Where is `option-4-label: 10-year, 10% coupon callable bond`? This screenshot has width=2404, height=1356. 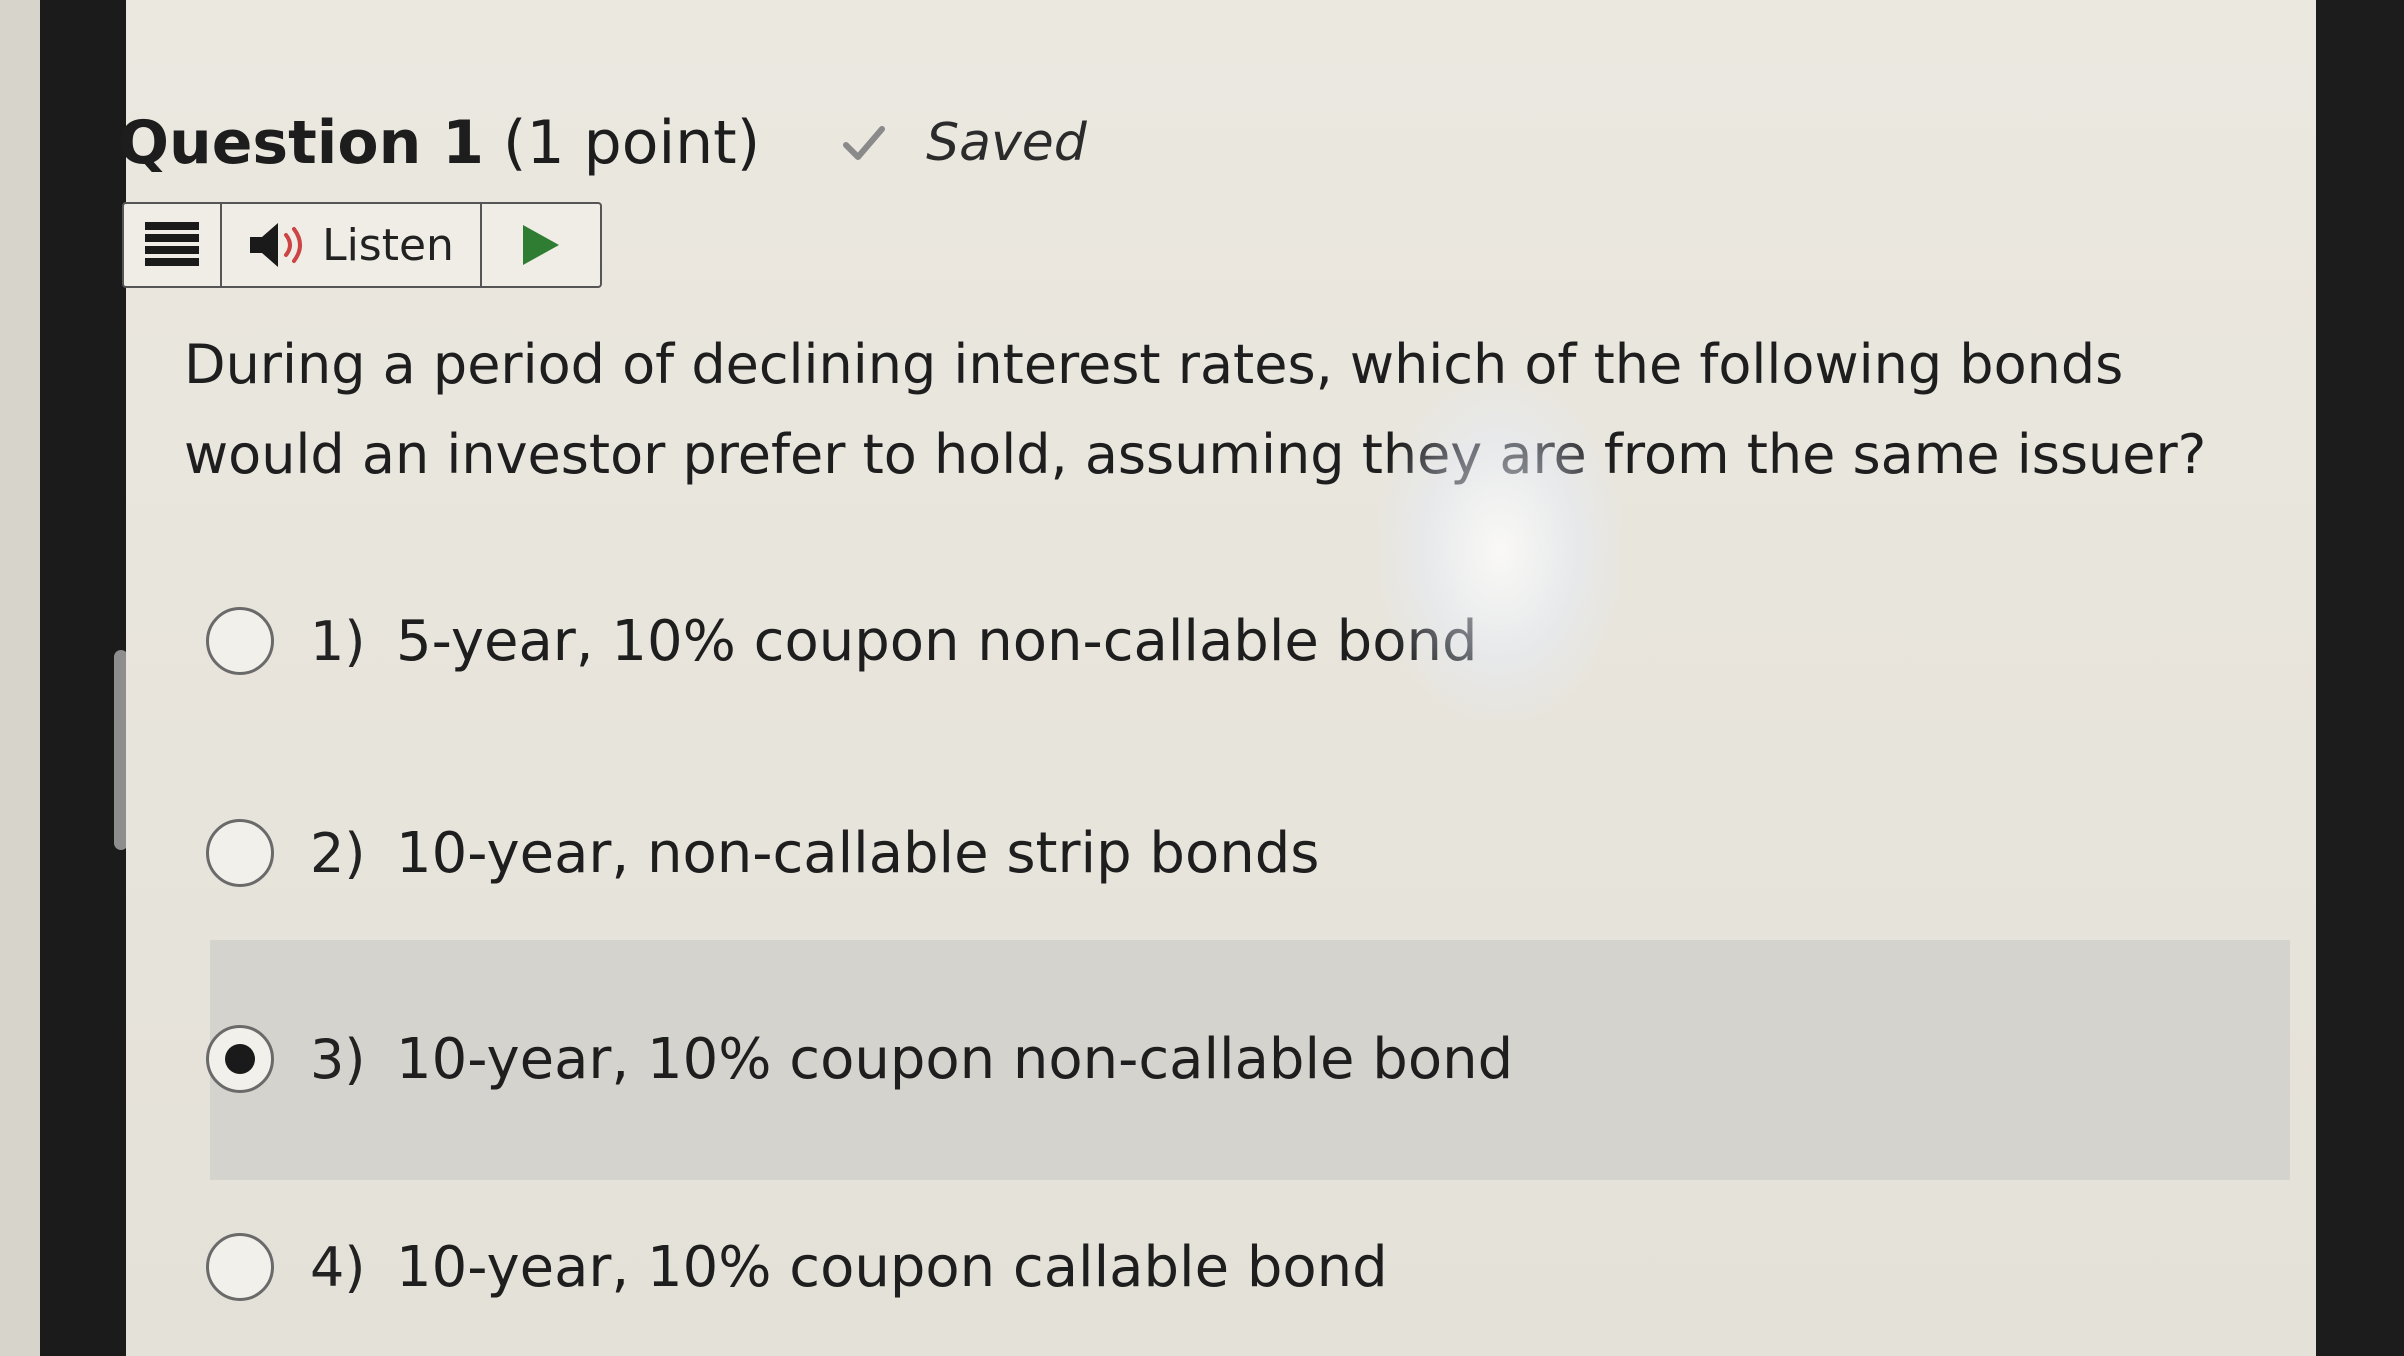
option-4-label: 10-year, 10% coupon callable bond is located at coordinates (892, 1267).